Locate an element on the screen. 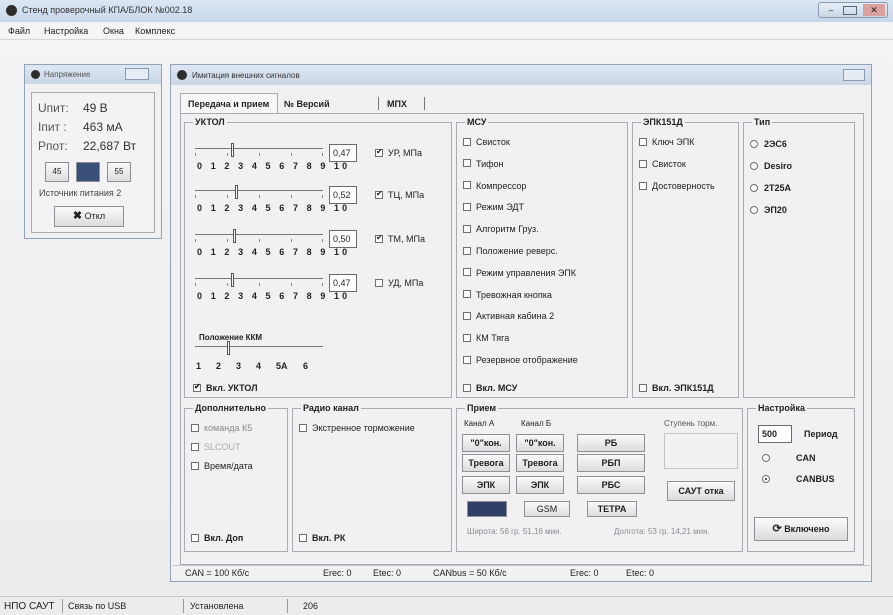 The width and height of the screenshot is (893, 615). menu-windows: Окна is located at coordinates (113, 31).